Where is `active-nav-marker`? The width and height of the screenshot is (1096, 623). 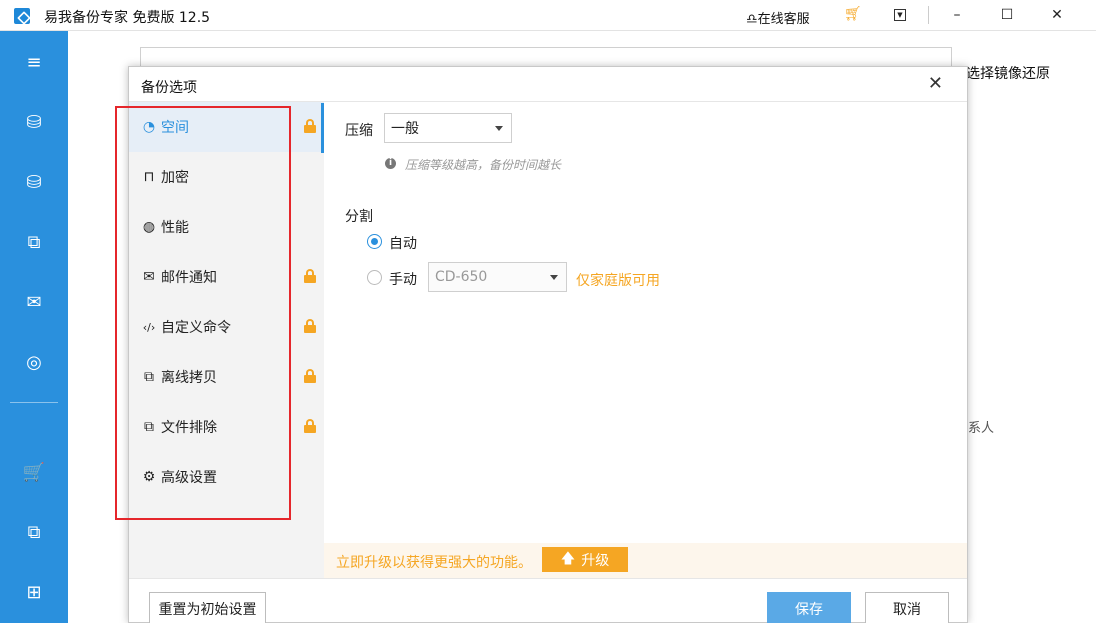
active-nav-marker is located at coordinates (322, 128).